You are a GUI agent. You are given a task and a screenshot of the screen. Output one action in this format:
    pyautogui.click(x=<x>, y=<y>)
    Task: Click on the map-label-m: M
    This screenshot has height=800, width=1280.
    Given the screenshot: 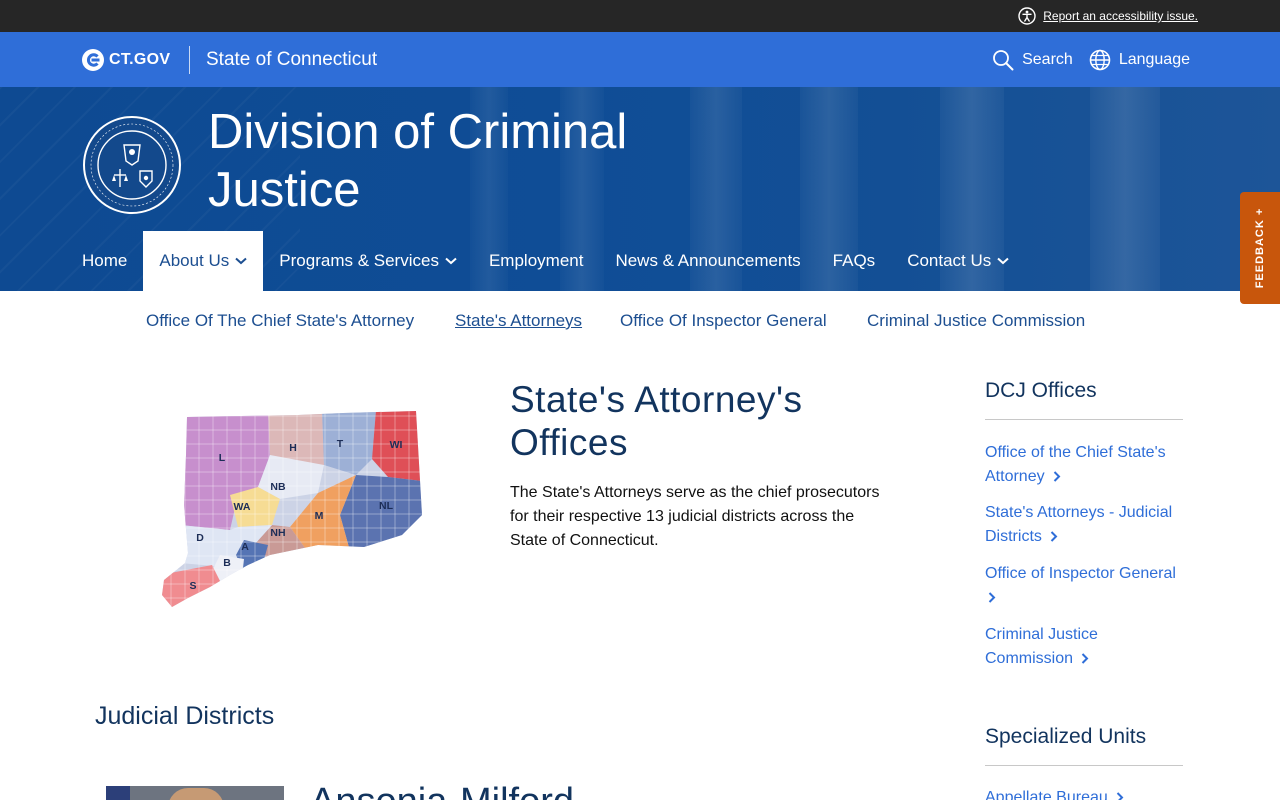 What is the action you would take?
    pyautogui.click(x=319, y=516)
    